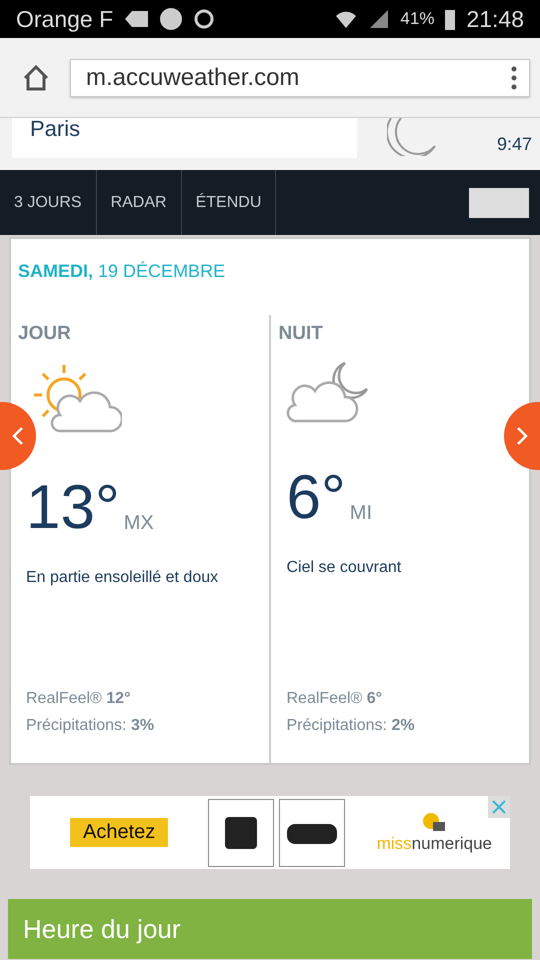  What do you see at coordinates (417, 19) in the screenshot?
I see `battery-percent: 41%` at bounding box center [417, 19].